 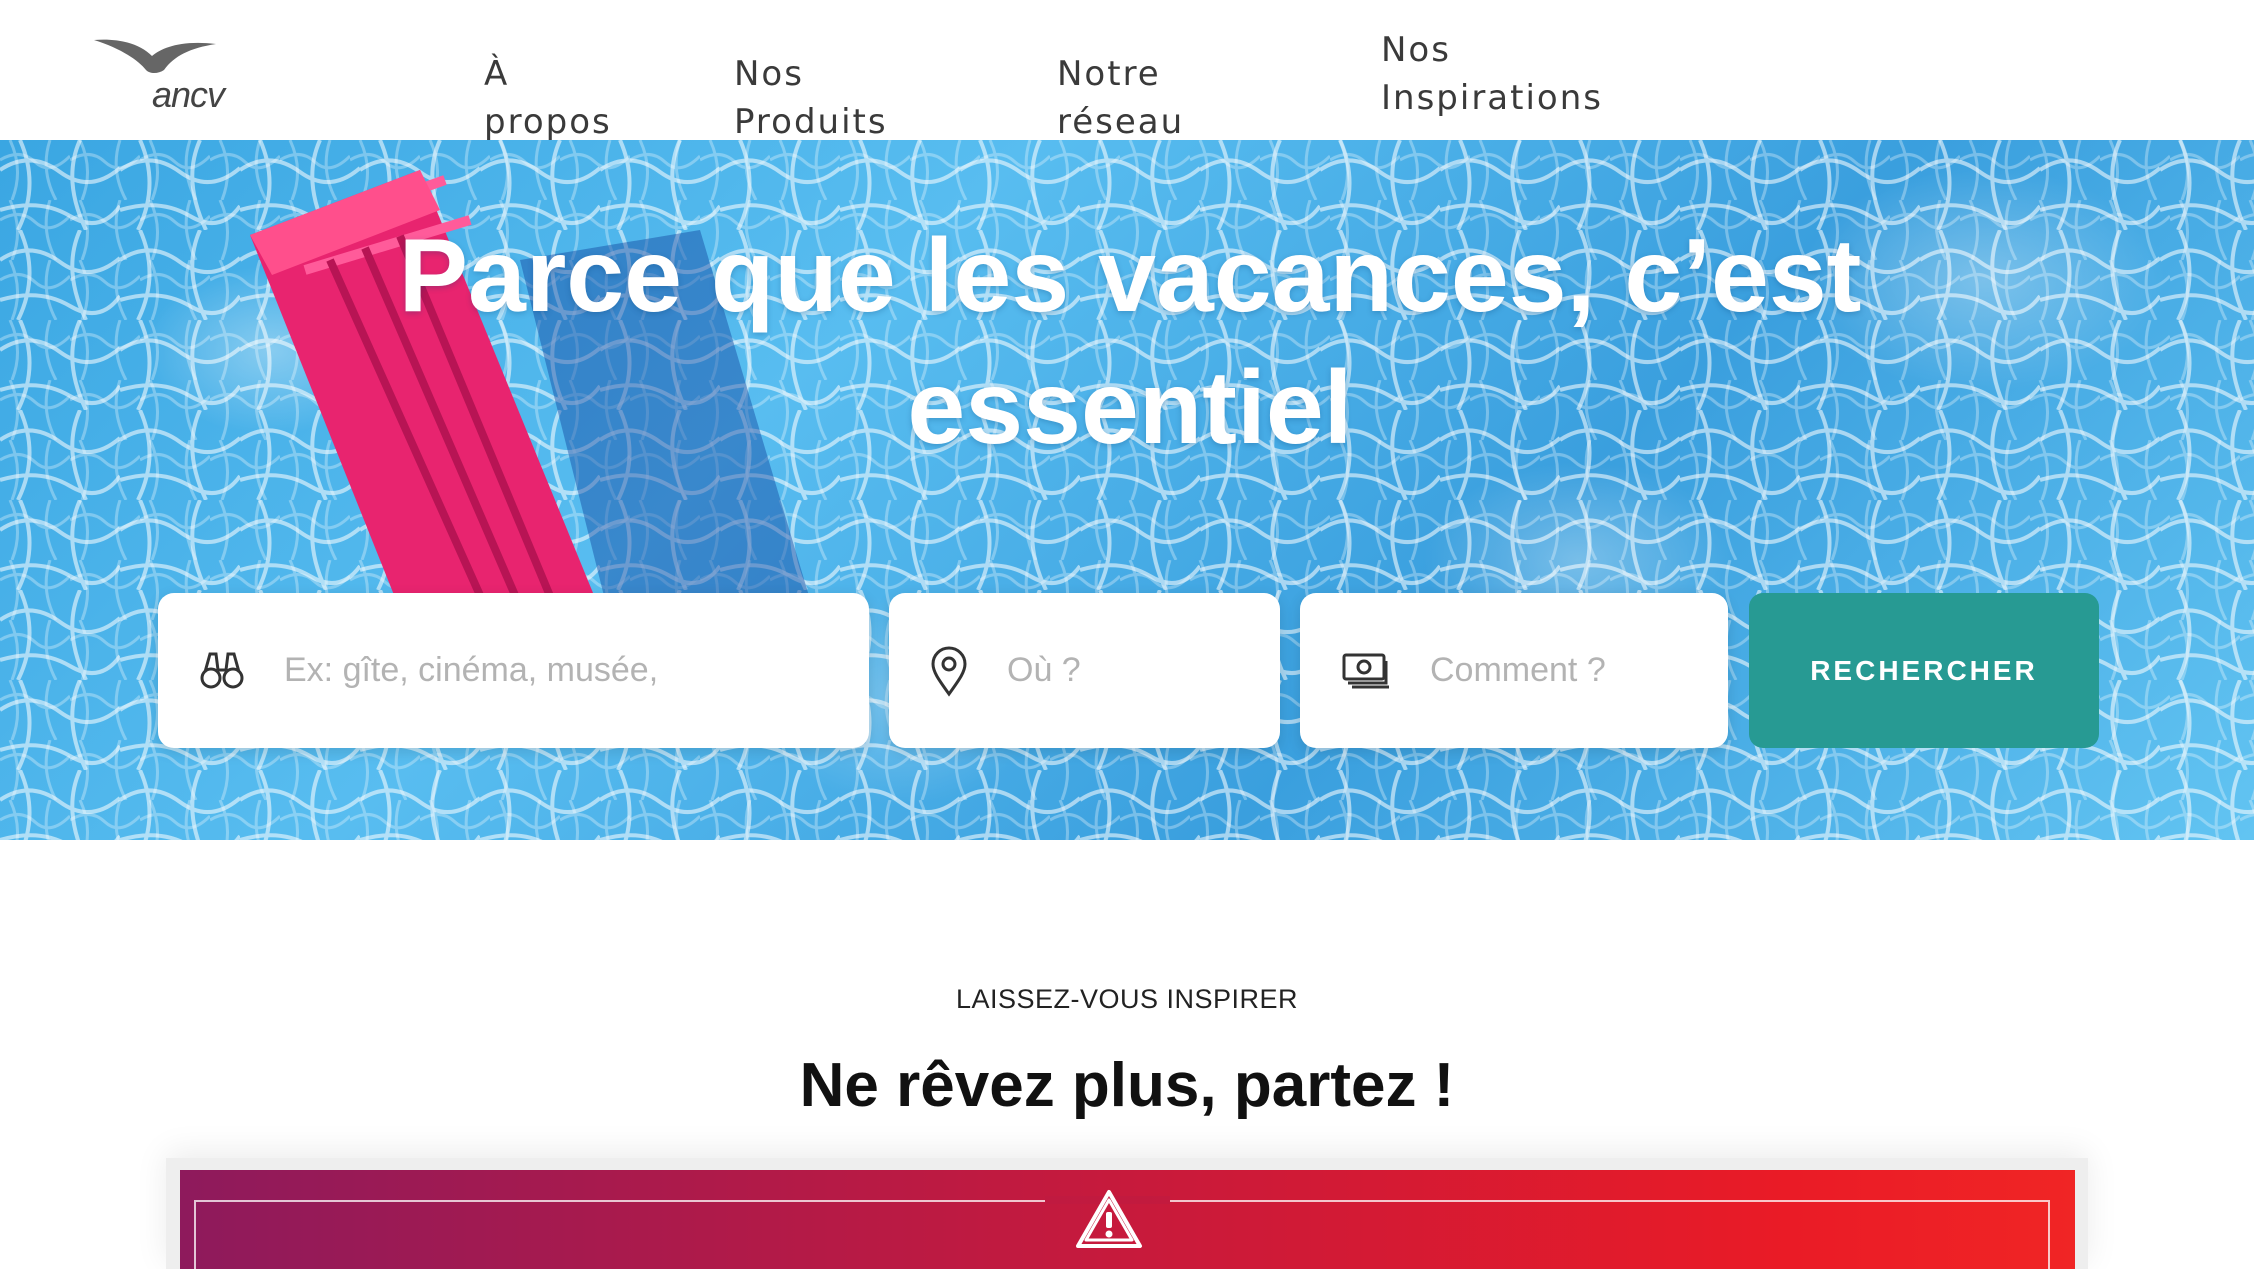 I want to click on section-eyebrow: LAISSEZ-VOUS INSPIRER, so click(x=1127, y=999).